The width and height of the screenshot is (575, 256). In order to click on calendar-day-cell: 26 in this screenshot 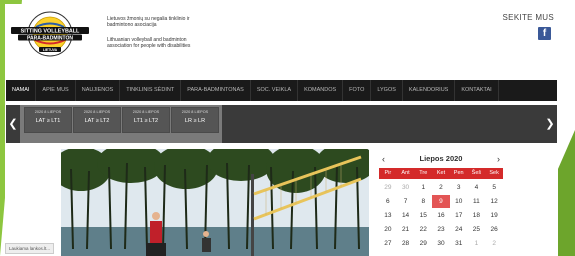, I will do `click(494, 229)`.